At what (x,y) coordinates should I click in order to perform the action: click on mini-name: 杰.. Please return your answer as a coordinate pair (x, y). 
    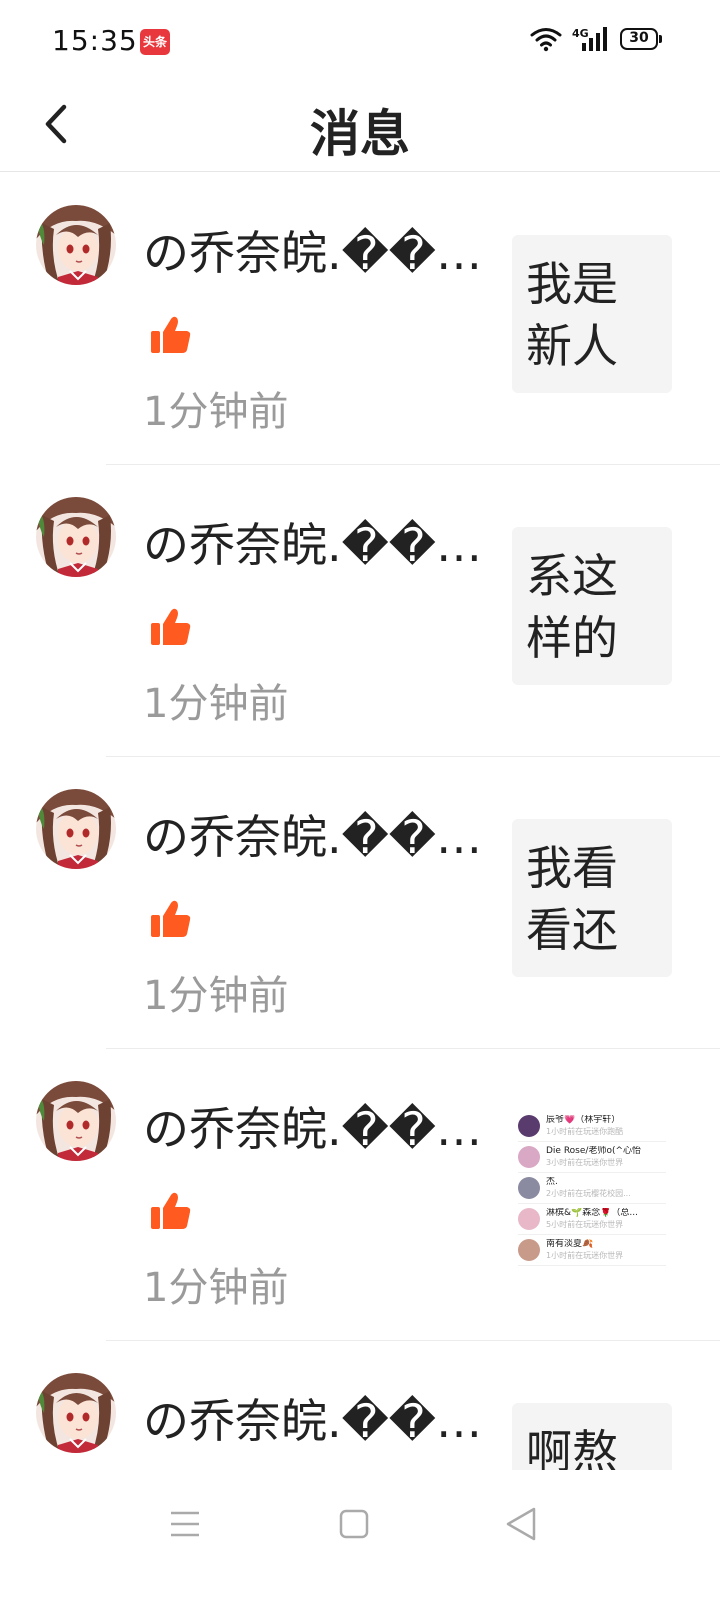
    Looking at the image, I should click on (552, 1182).